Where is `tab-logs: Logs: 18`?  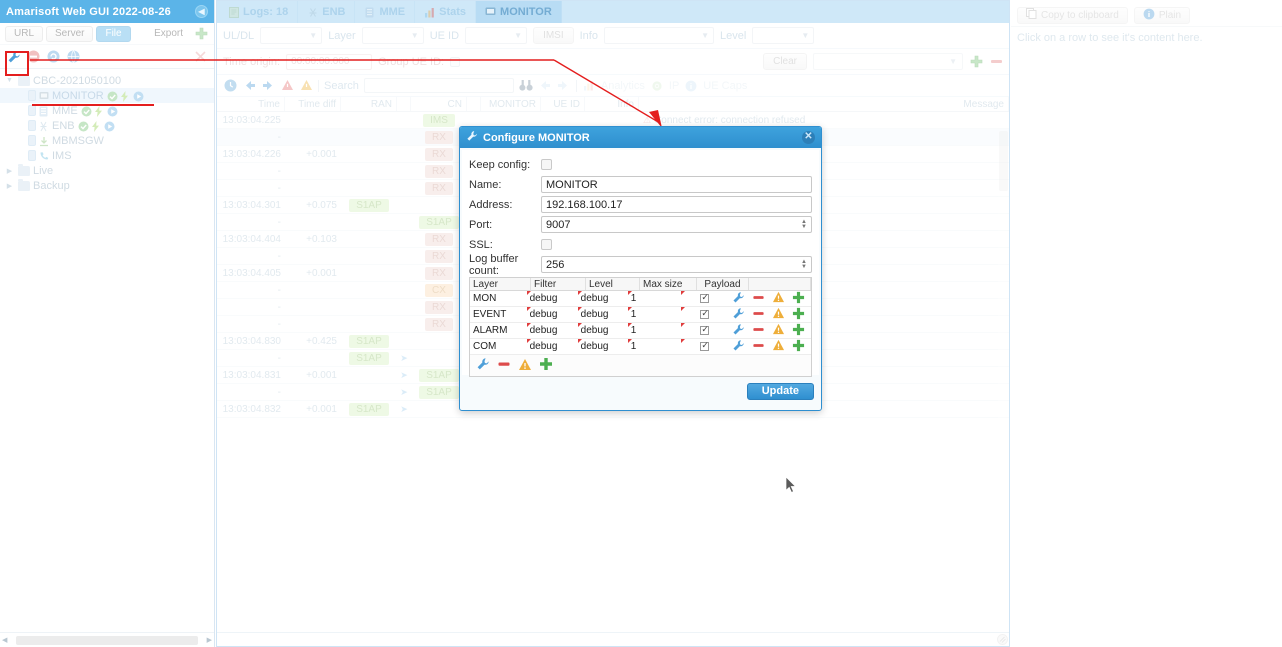
tab-logs: Logs: 18 is located at coordinates (259, 12).